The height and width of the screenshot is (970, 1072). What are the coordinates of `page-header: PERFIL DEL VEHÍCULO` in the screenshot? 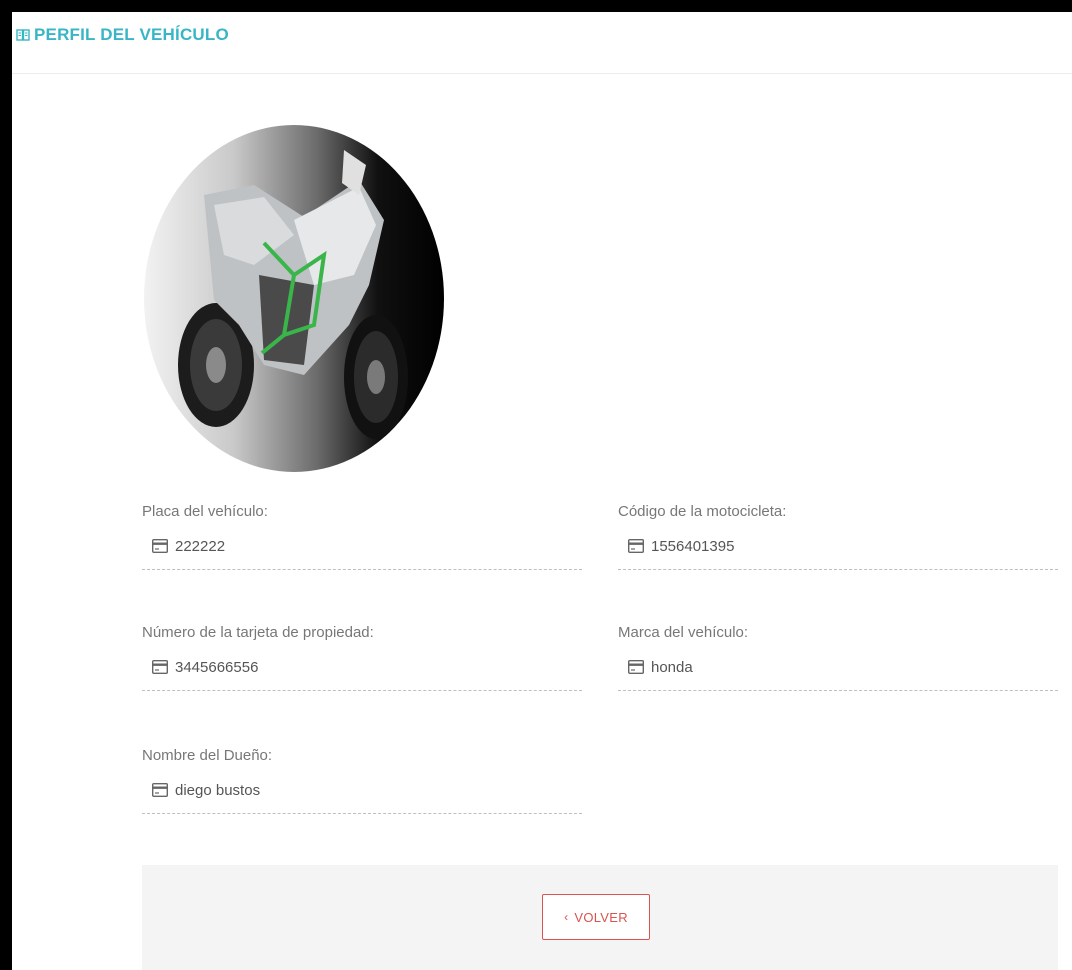 It's located at (542, 43).